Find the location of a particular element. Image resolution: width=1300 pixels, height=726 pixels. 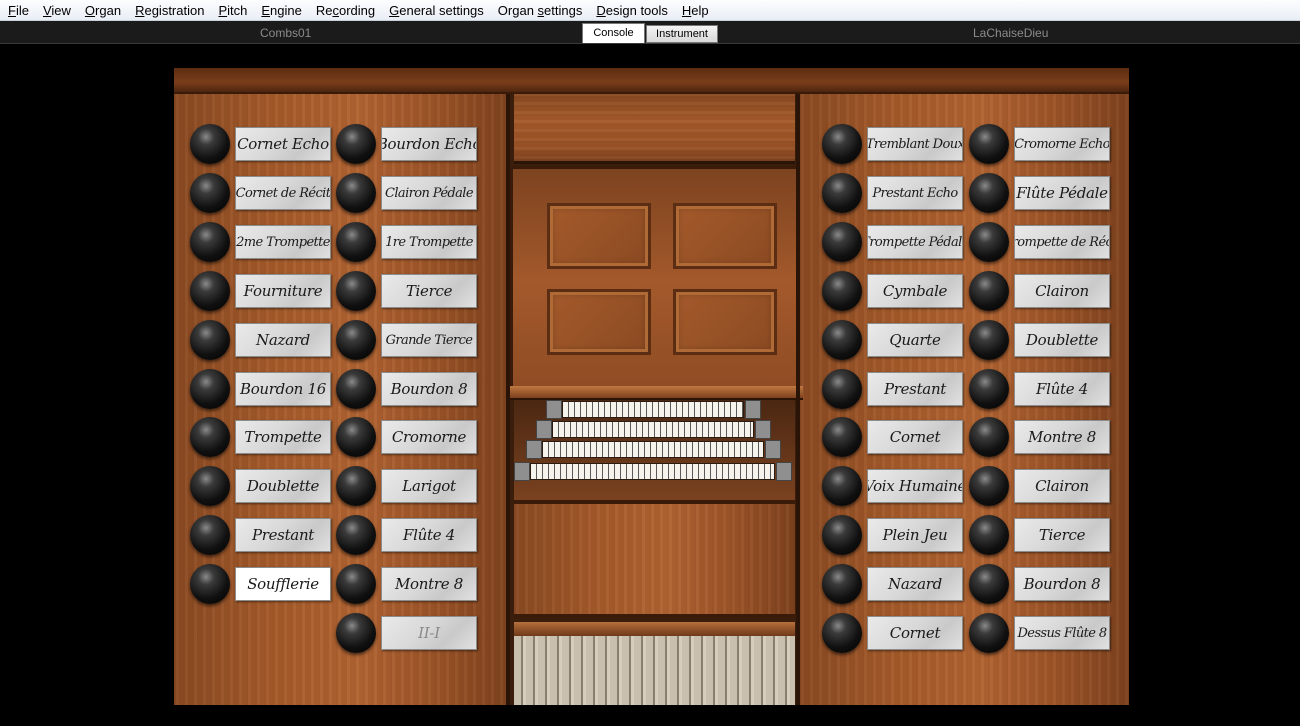

menu-item: Registration is located at coordinates (170, 10).